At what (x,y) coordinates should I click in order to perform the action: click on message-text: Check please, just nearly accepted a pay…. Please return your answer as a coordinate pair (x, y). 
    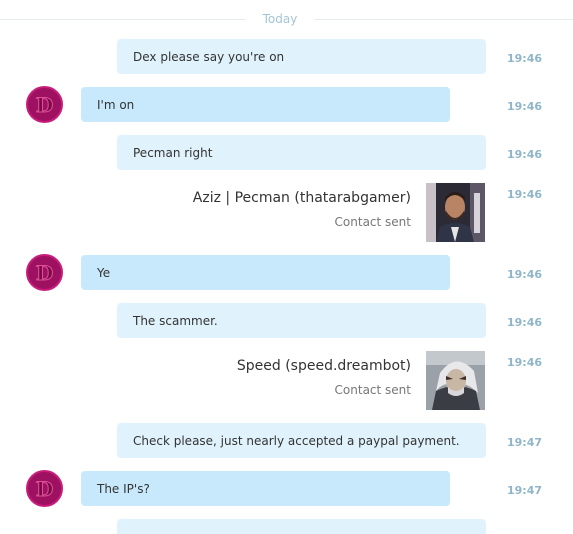
    Looking at the image, I should click on (296, 440).